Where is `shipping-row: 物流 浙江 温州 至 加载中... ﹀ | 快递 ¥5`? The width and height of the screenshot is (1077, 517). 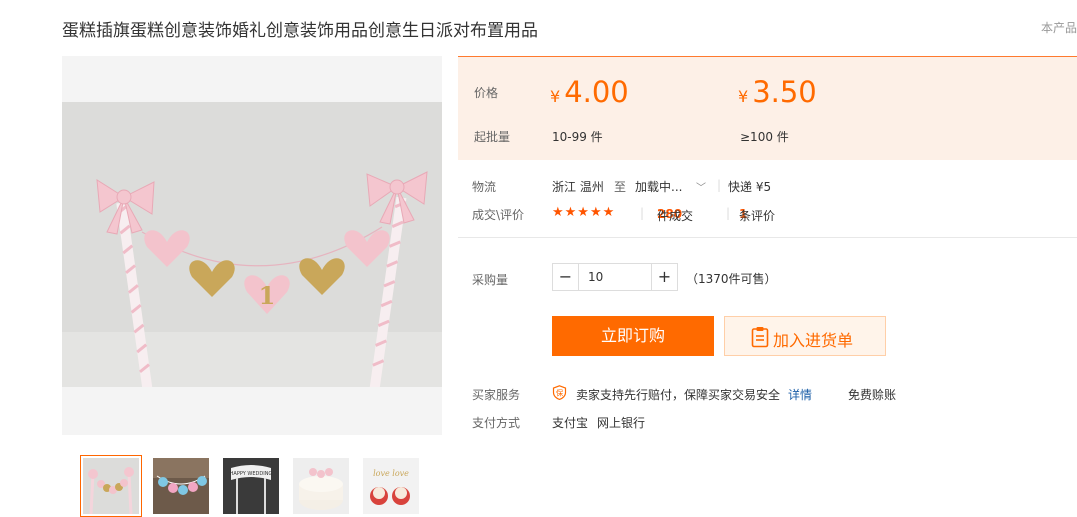
shipping-row: 物流 浙江 温州 至 加载中... ﹀ | 快递 ¥5 is located at coordinates (772, 187).